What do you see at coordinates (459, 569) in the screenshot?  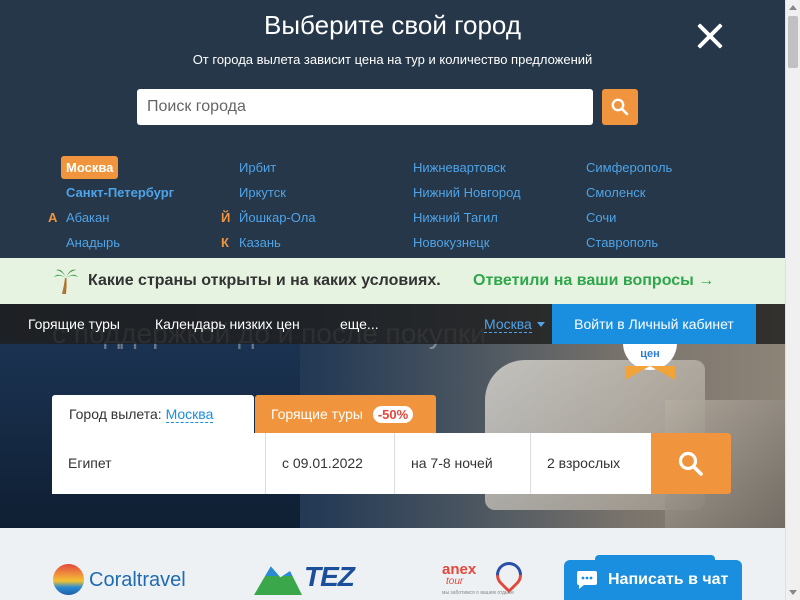 I see `anex-logo-text: anex` at bounding box center [459, 569].